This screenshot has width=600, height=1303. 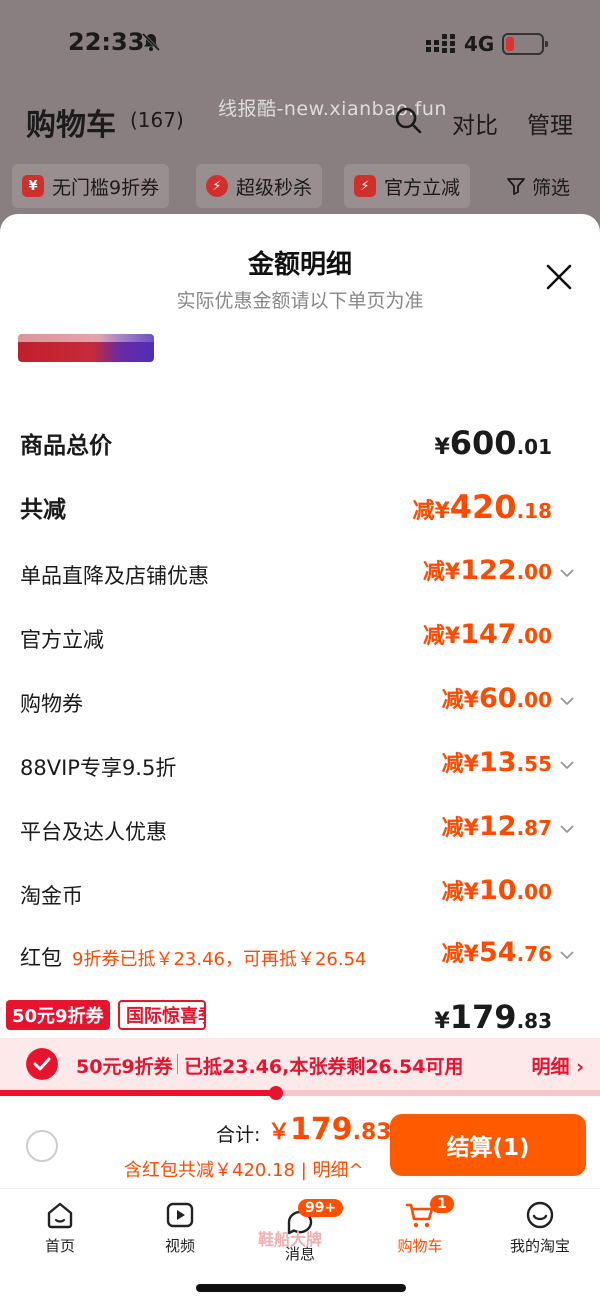 What do you see at coordinates (138, 1093) in the screenshot?
I see `progress-fill` at bounding box center [138, 1093].